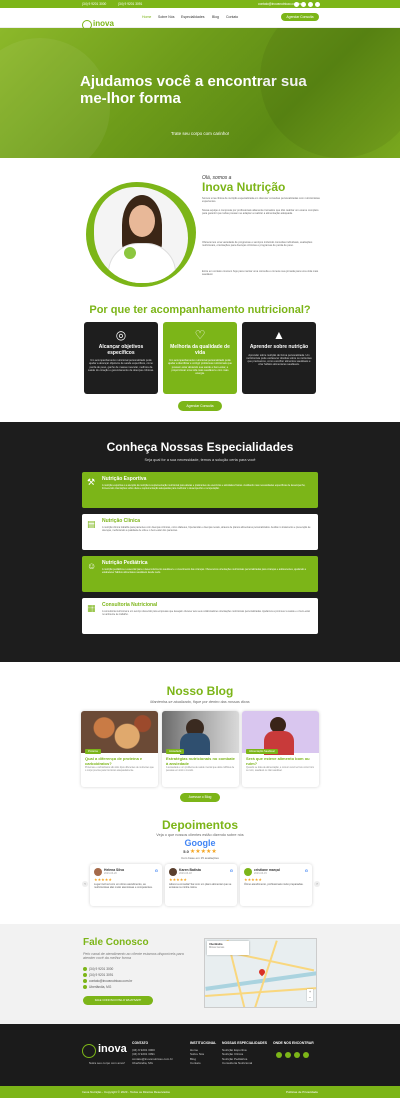 The height and width of the screenshot is (1098, 400). What do you see at coordinates (200, 350) in the screenshot?
I see `why-card-title: Melhoria da qualidade de vida` at bounding box center [200, 350].